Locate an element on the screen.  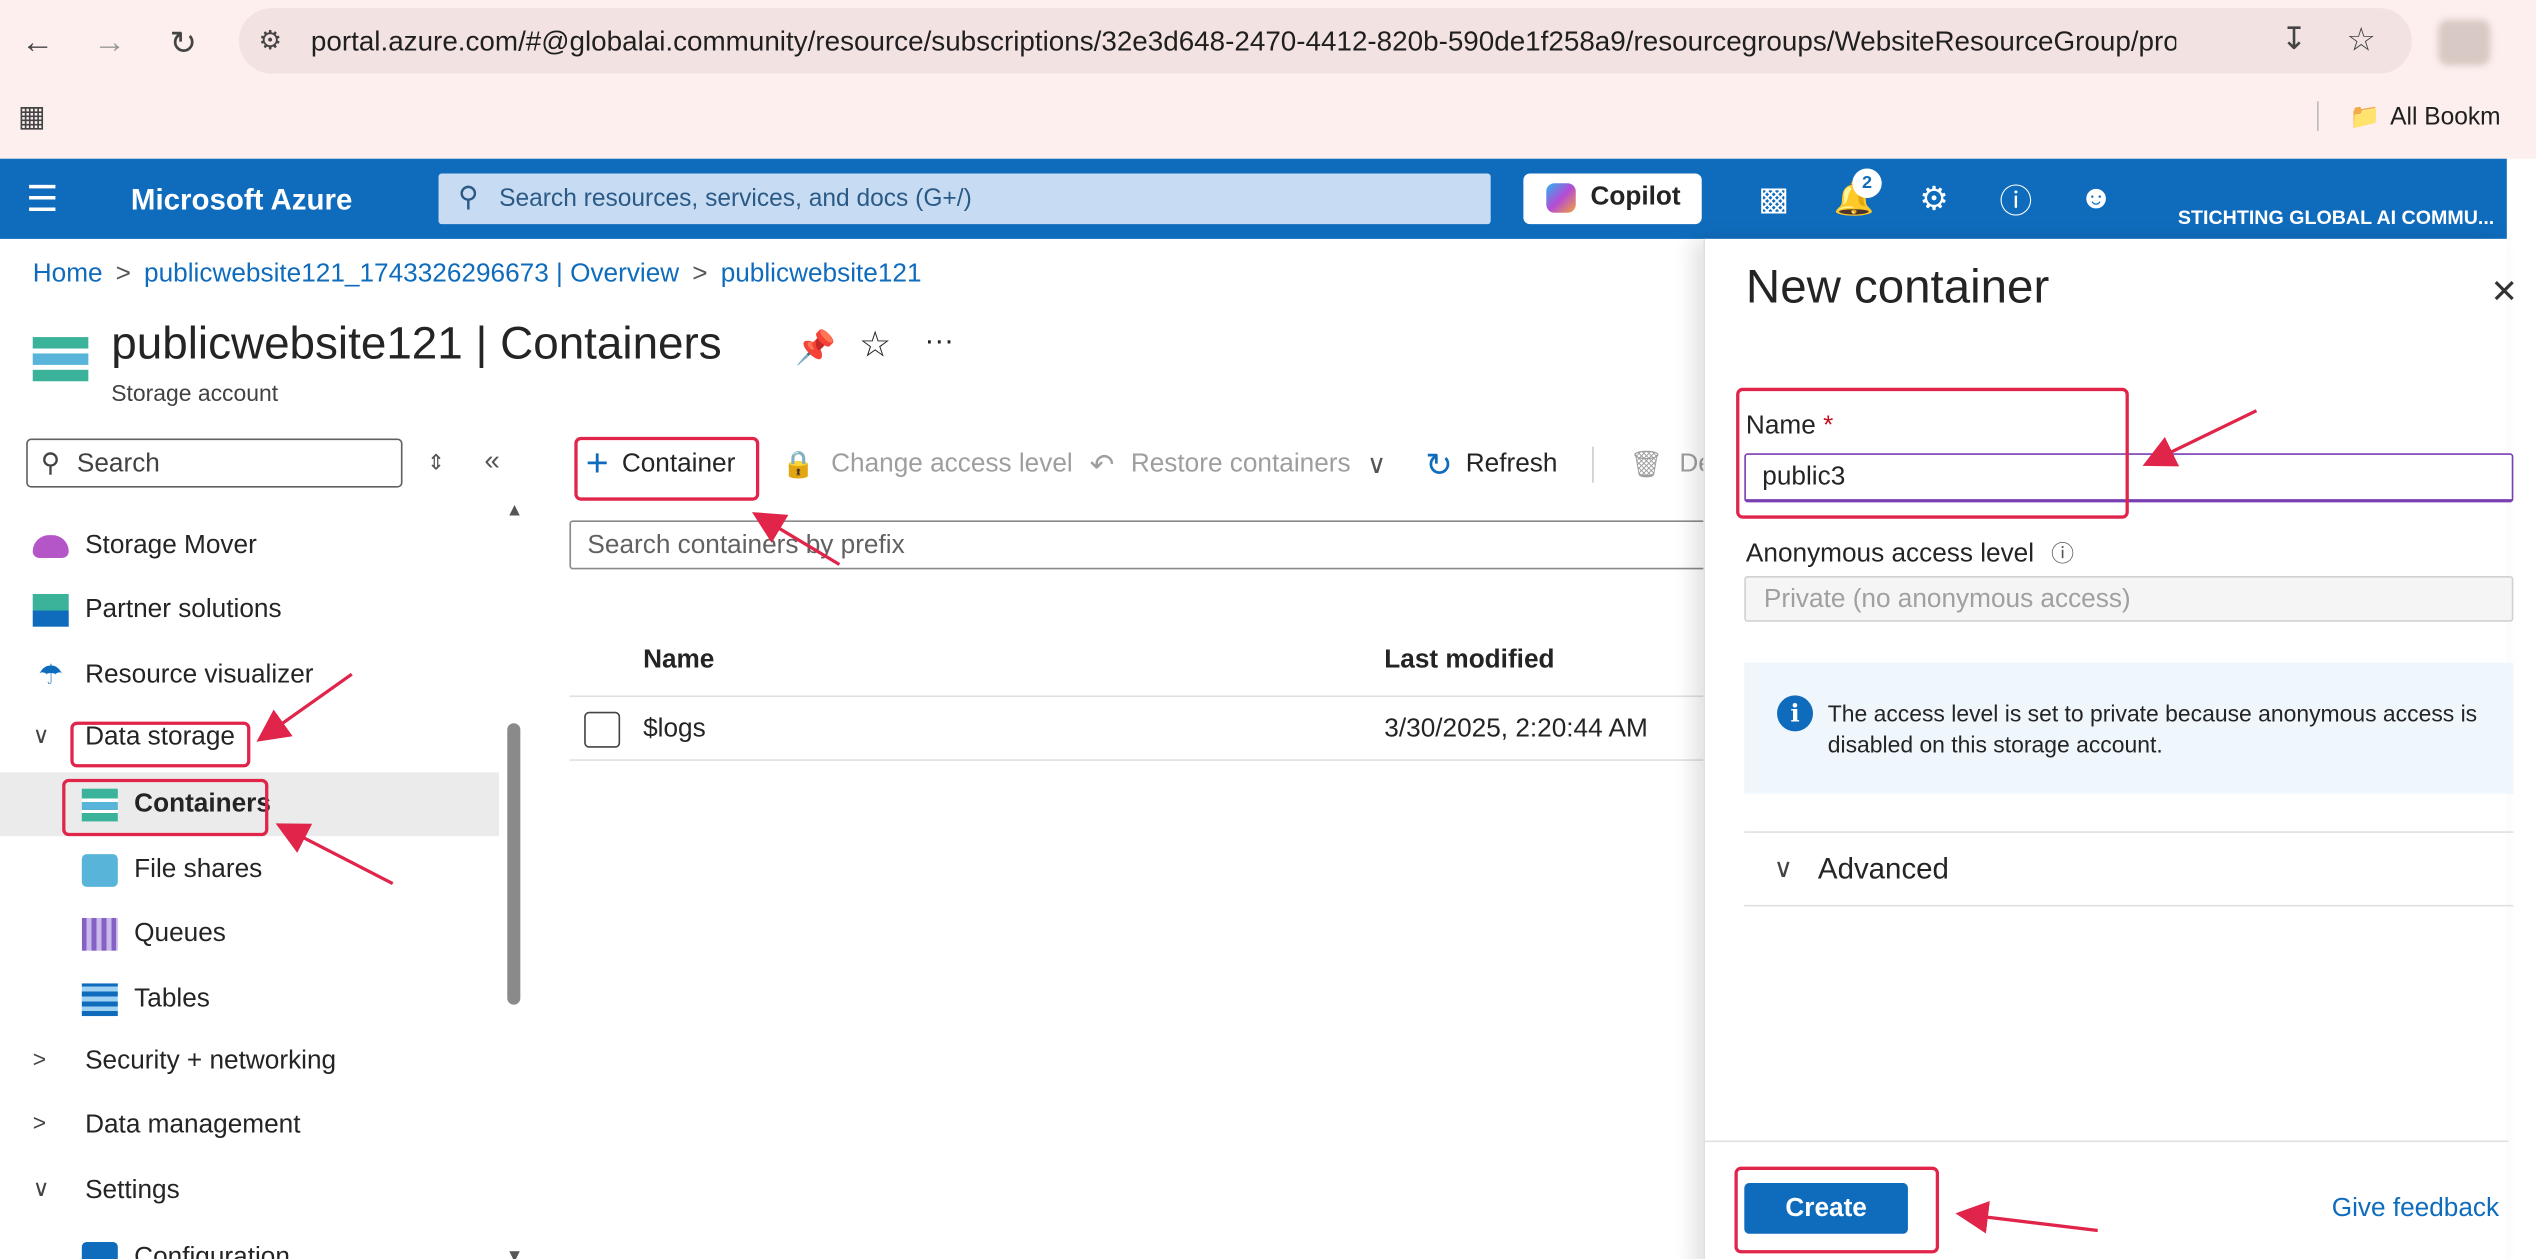
chevron-down-icon: ∨ is located at coordinates (1376, 465).